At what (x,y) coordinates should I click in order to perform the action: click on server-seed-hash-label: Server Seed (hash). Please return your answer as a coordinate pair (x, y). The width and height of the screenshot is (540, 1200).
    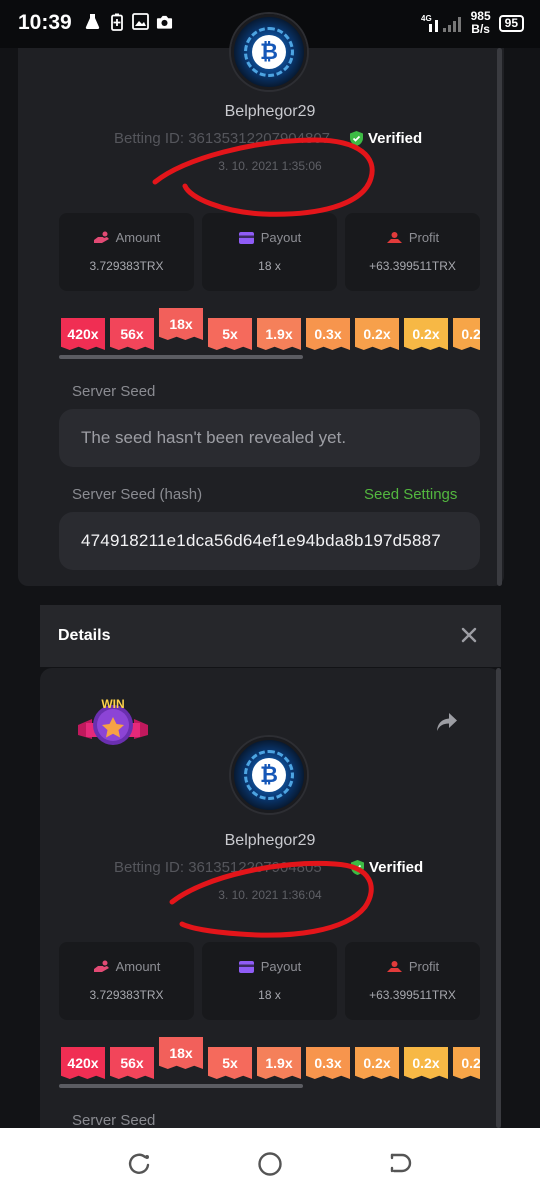
    Looking at the image, I should click on (137, 494).